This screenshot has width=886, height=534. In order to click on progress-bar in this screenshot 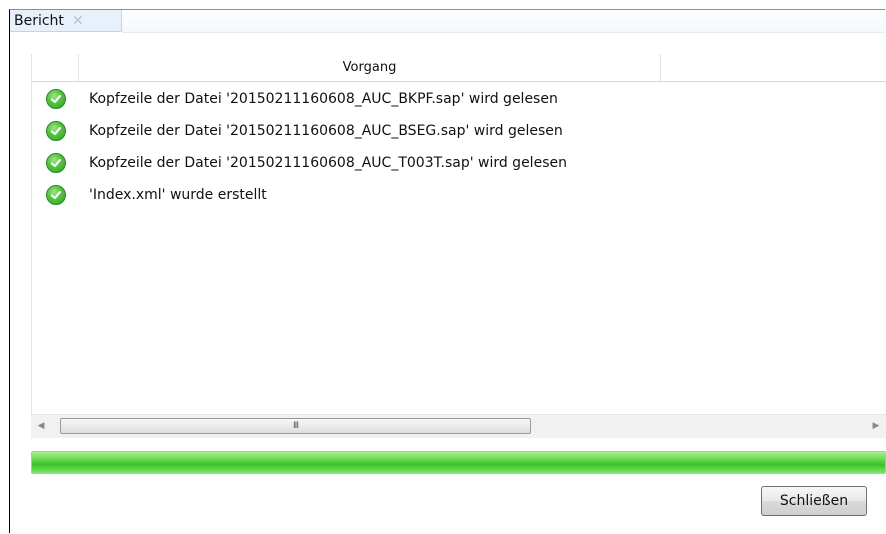, I will do `click(458, 462)`.